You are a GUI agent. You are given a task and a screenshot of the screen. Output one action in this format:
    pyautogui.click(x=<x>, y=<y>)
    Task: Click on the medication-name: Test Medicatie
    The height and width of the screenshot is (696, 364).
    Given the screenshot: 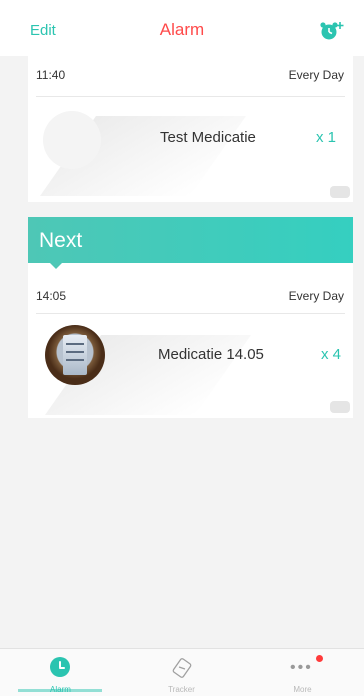 What is the action you would take?
    pyautogui.click(x=208, y=137)
    